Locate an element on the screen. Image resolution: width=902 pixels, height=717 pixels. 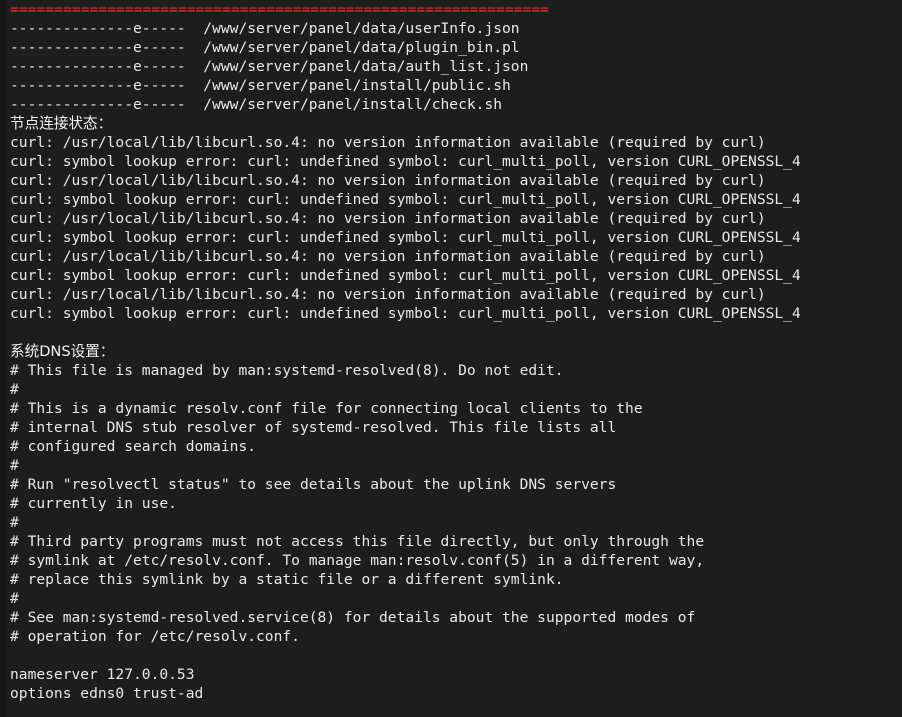
terminal-line-resolv-options: options edns0 trust-ad is located at coordinates (107, 693).